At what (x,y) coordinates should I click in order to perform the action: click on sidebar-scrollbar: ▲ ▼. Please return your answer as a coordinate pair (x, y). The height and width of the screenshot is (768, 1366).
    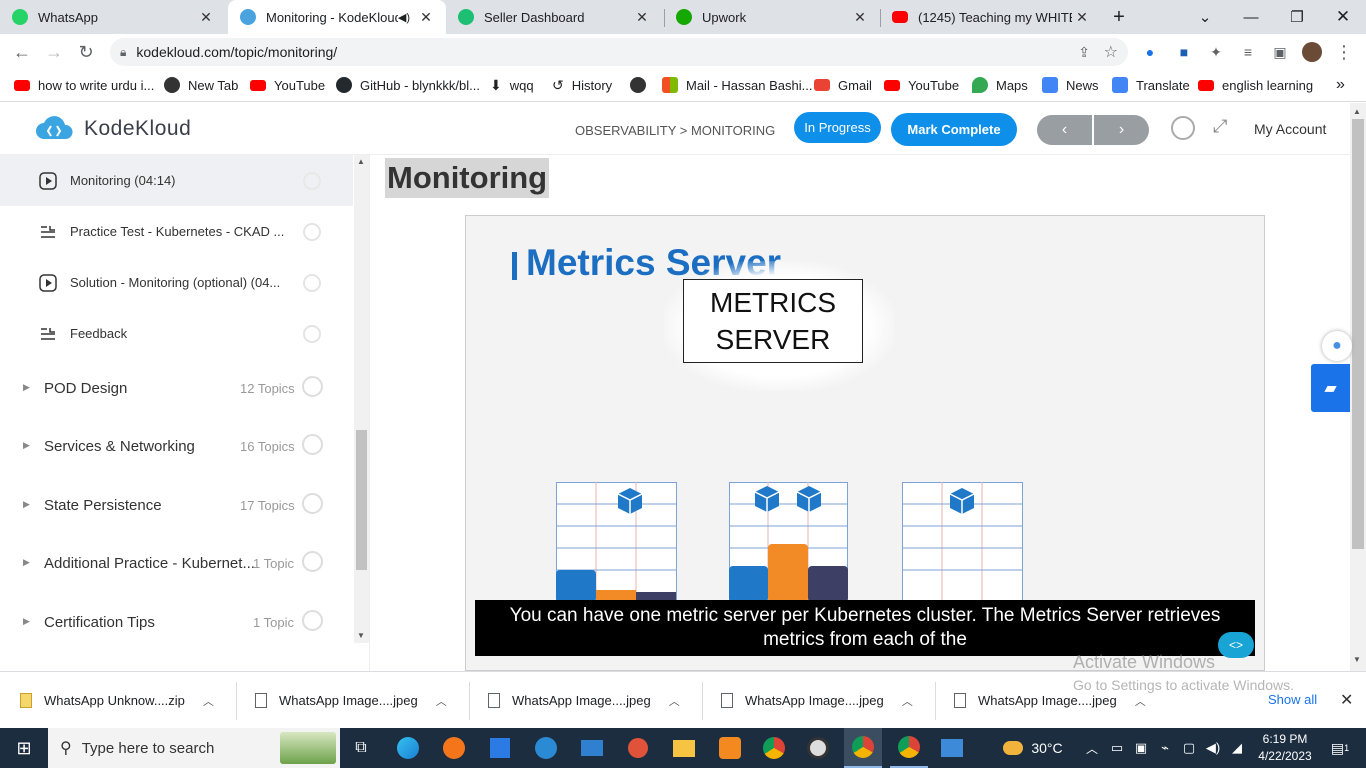
    Looking at the image, I should click on (361, 399).